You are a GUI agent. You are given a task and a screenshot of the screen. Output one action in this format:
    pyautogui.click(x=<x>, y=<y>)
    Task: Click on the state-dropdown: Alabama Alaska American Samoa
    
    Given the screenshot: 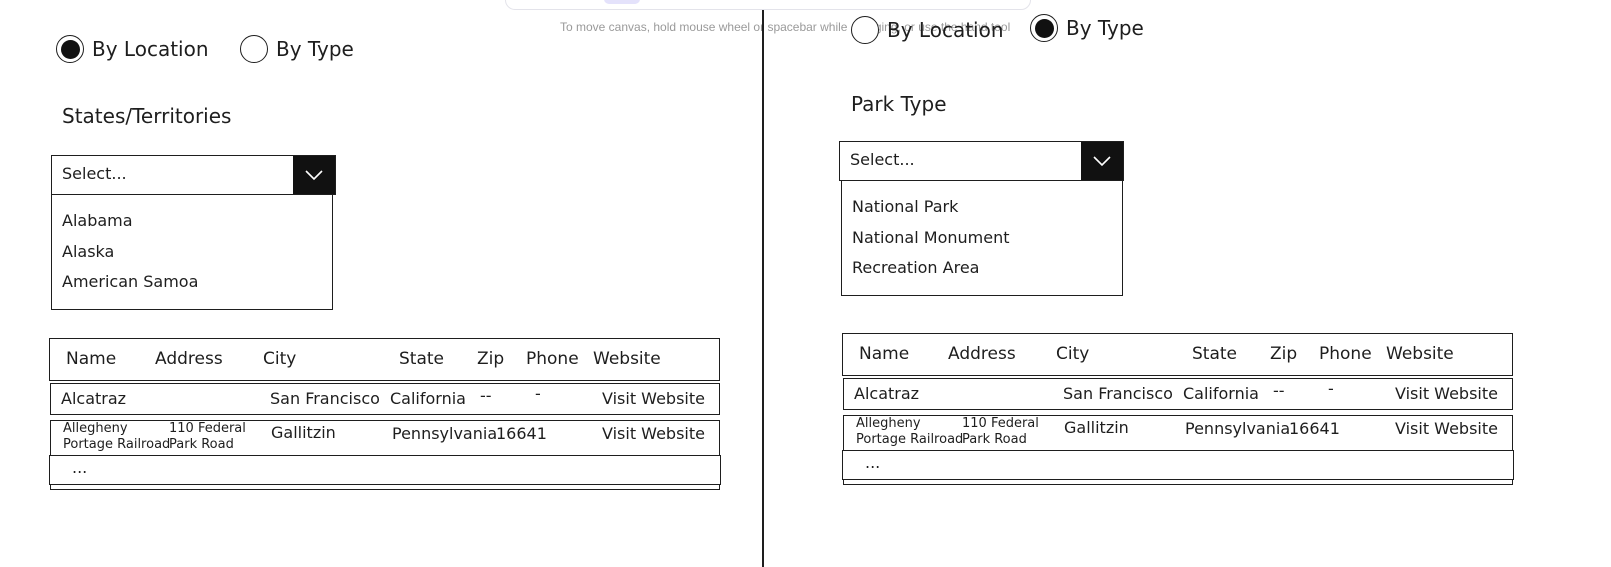 What is the action you would take?
    pyautogui.click(x=192, y=252)
    